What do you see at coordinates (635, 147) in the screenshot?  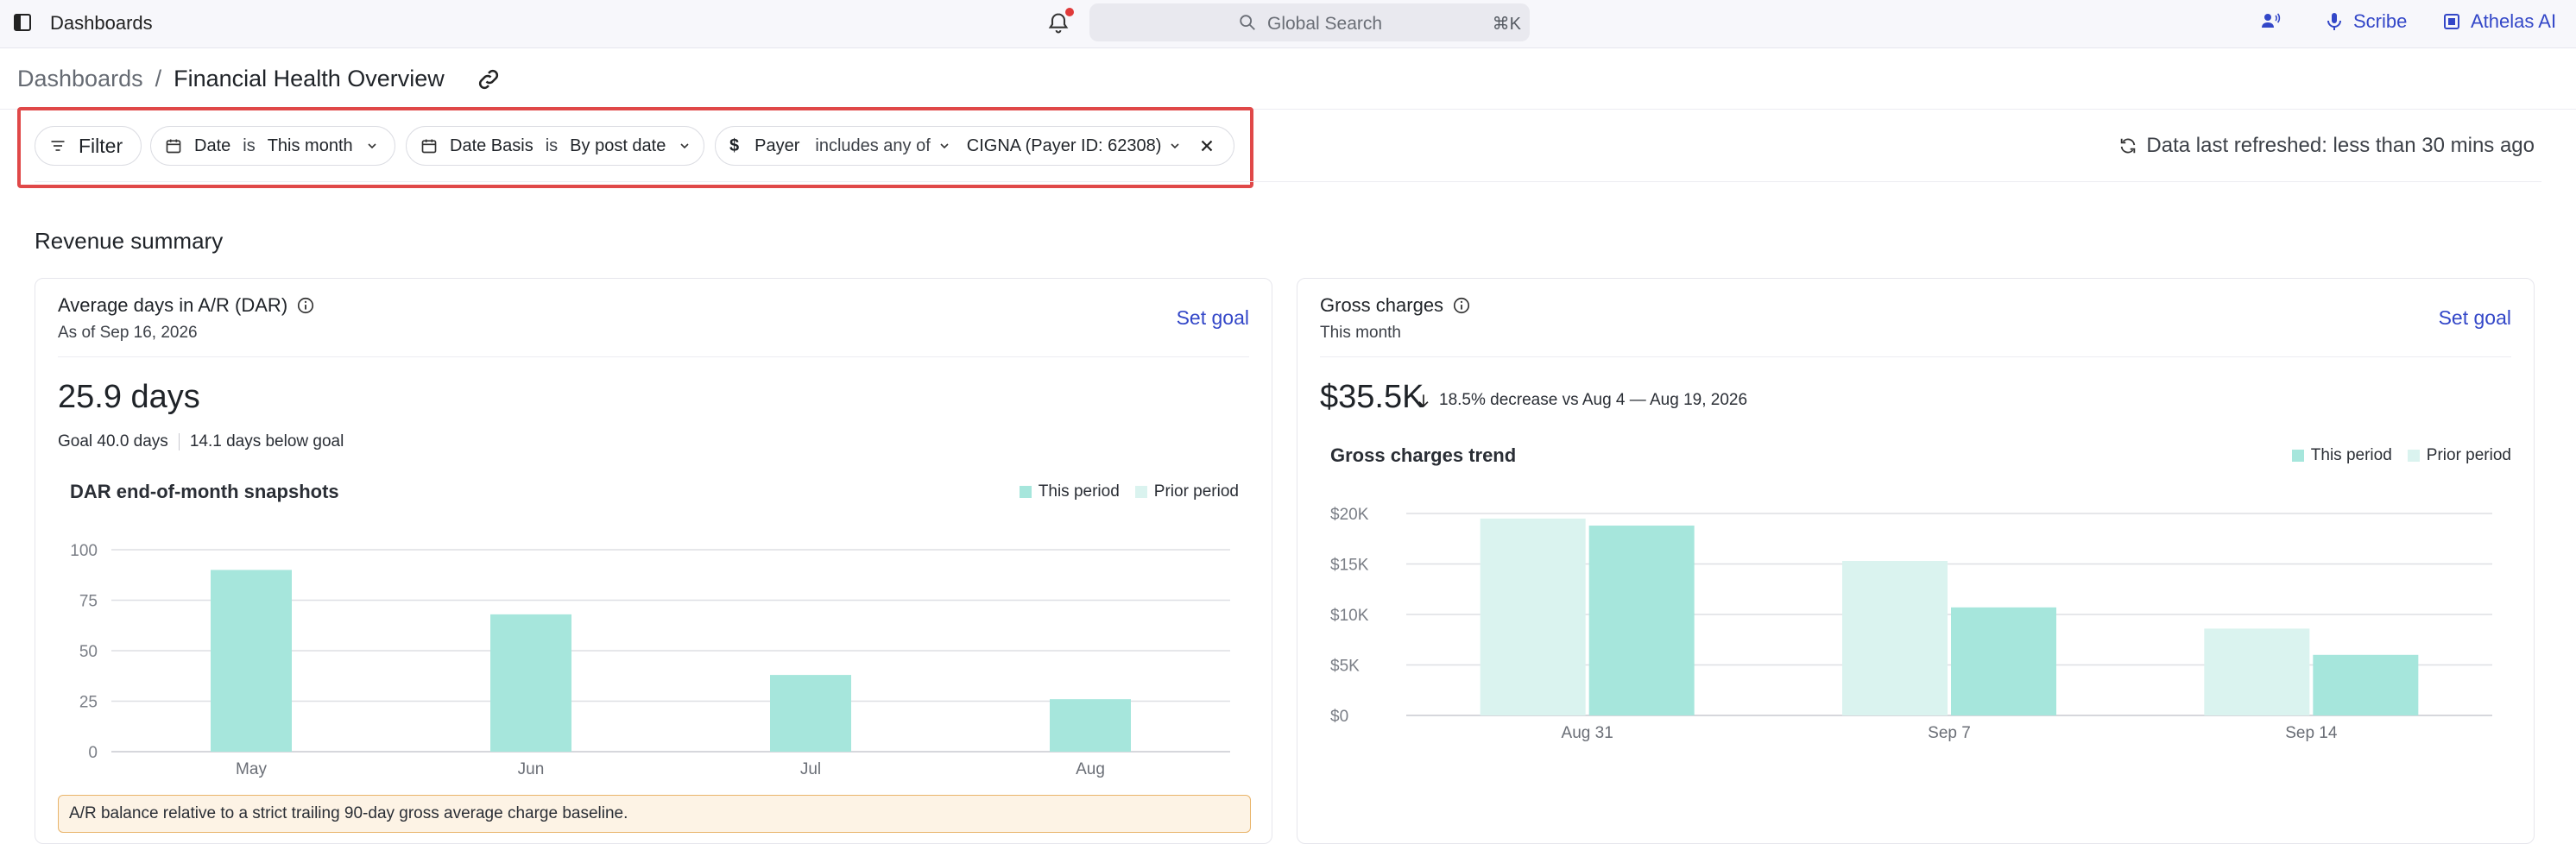 I see `filter-bar-highlight` at bounding box center [635, 147].